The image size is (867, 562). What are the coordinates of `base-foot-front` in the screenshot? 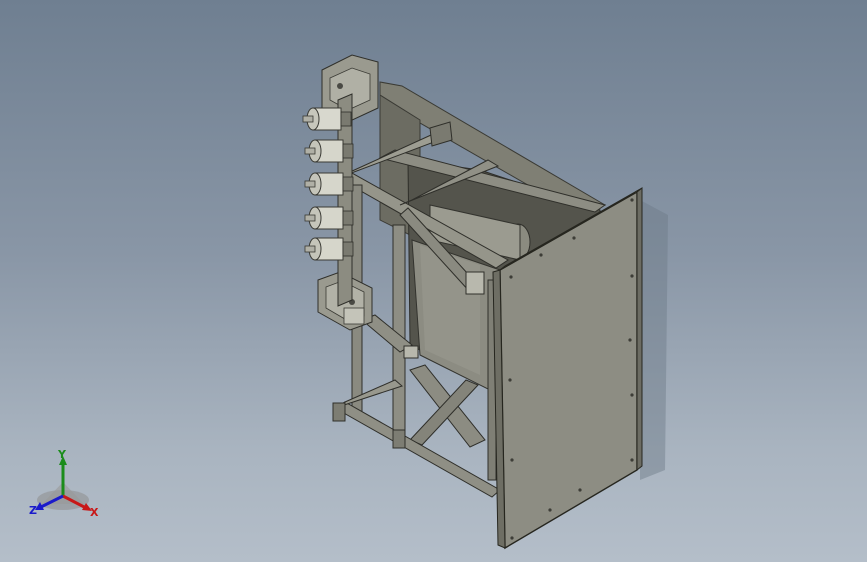 It's located at (399, 439).